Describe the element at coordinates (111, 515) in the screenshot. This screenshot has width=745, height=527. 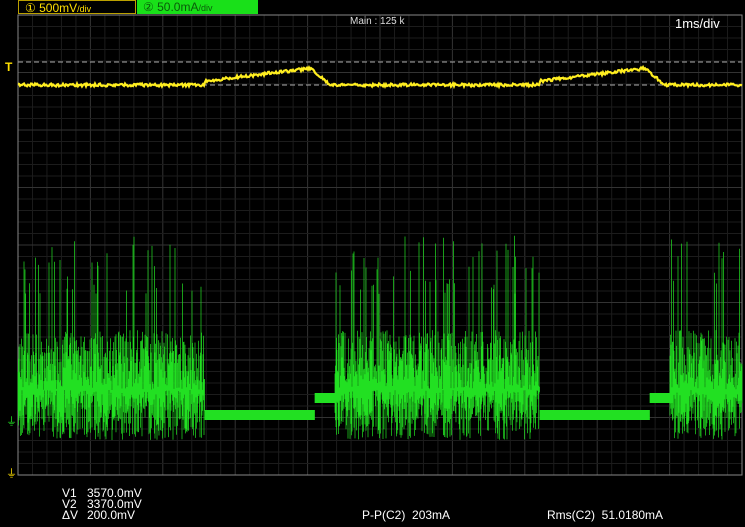
I see `dv-value: 200.0mV` at that location.